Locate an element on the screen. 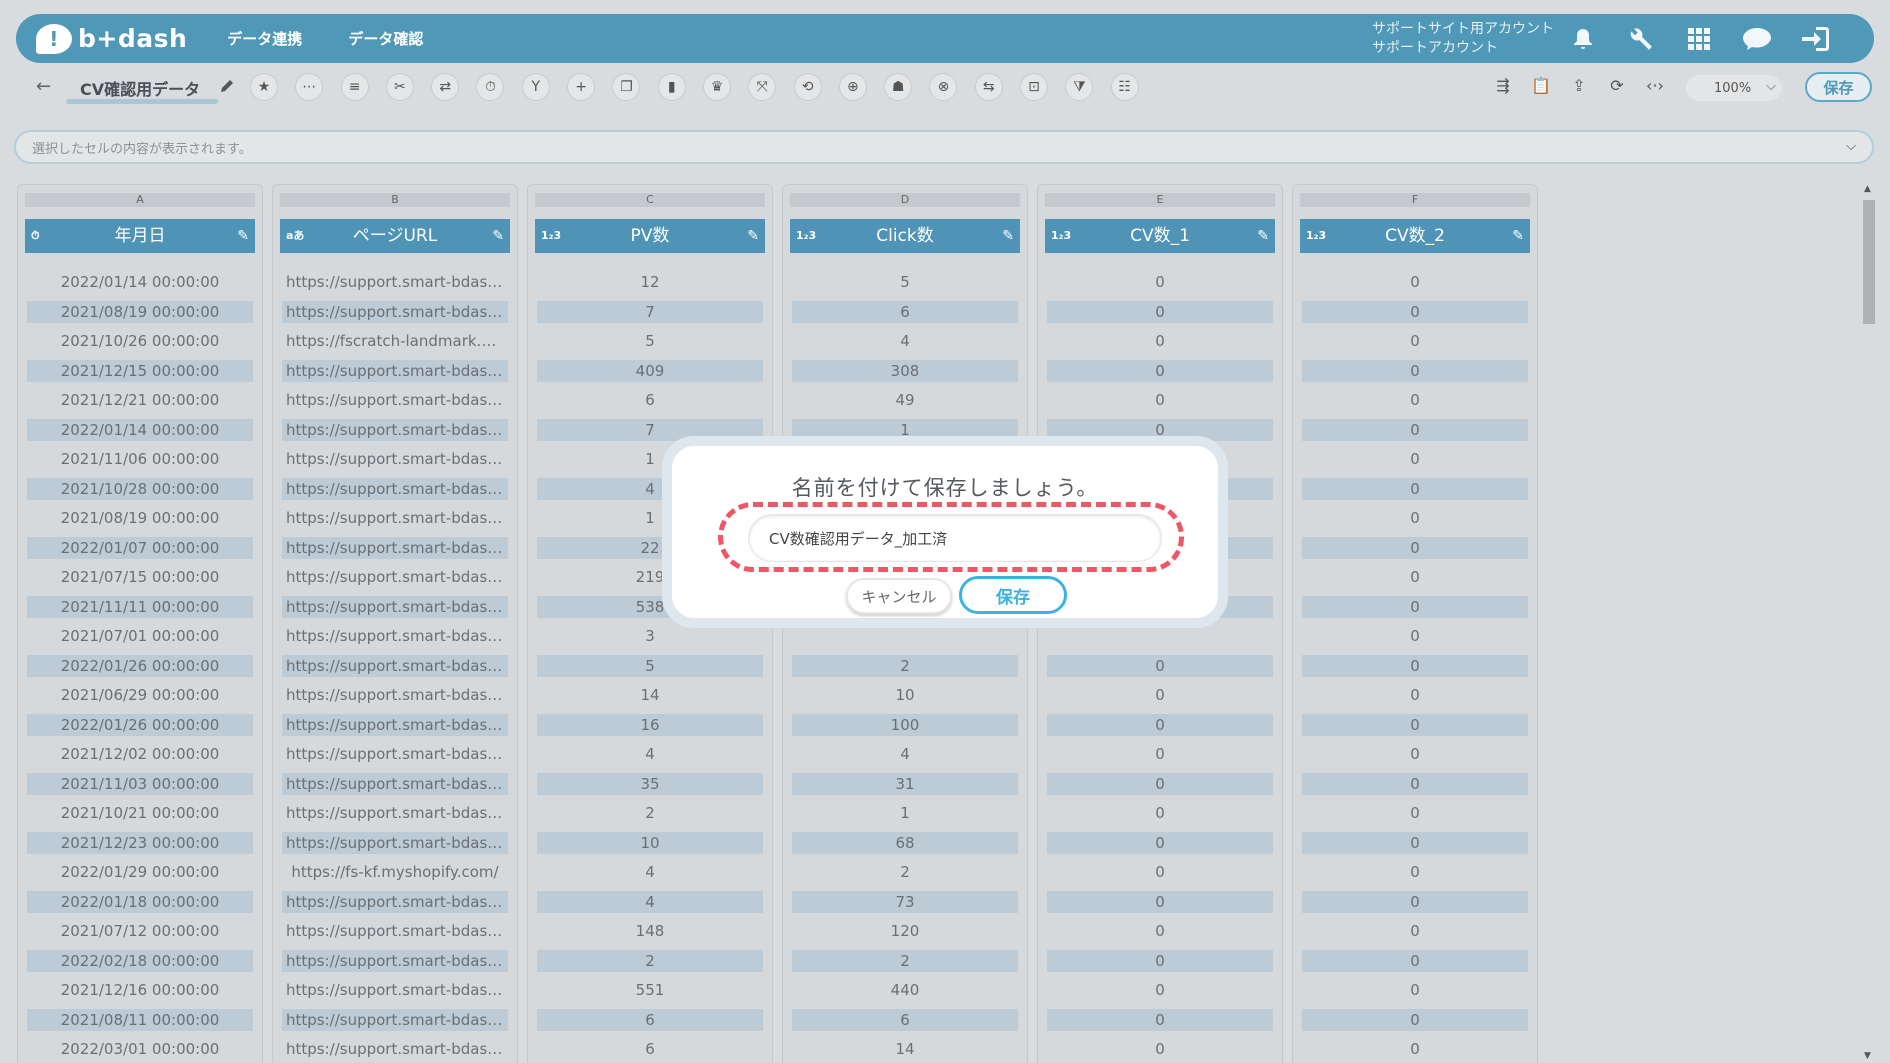 The width and height of the screenshot is (1890, 1063). table-cell: 2021/11/06 00:00:00 is located at coordinates (140, 459).